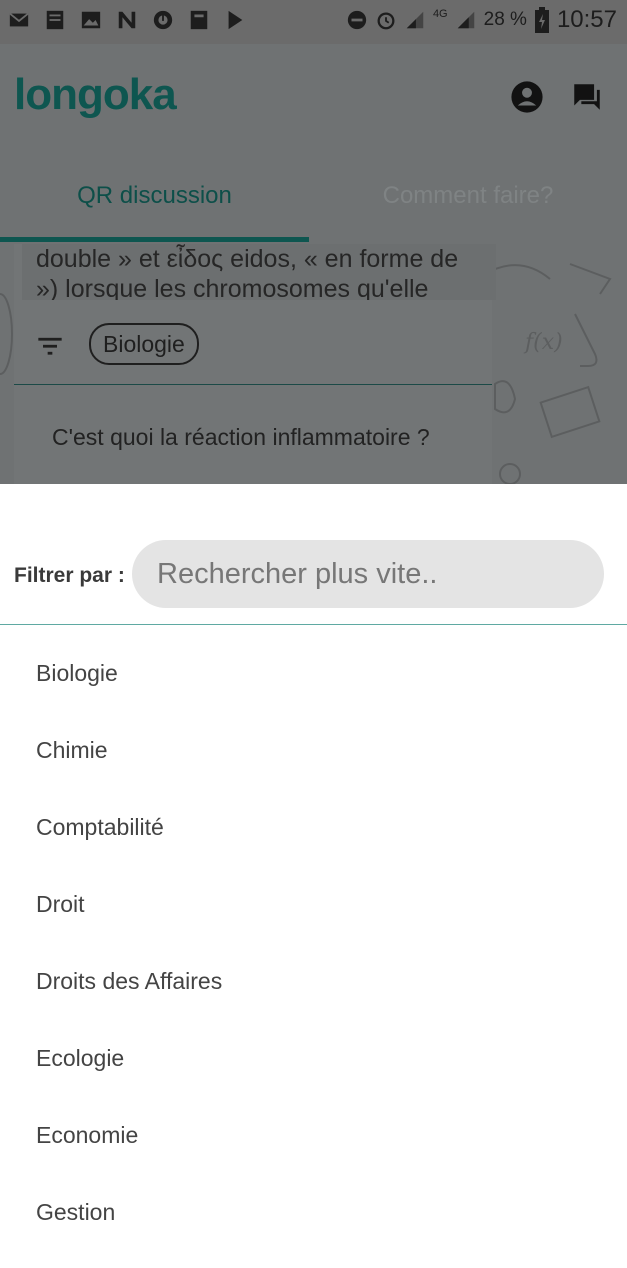 This screenshot has width=627, height=1268. Describe the element at coordinates (313, 689) in the screenshot. I see `category-item-biologie: Biologie` at that location.